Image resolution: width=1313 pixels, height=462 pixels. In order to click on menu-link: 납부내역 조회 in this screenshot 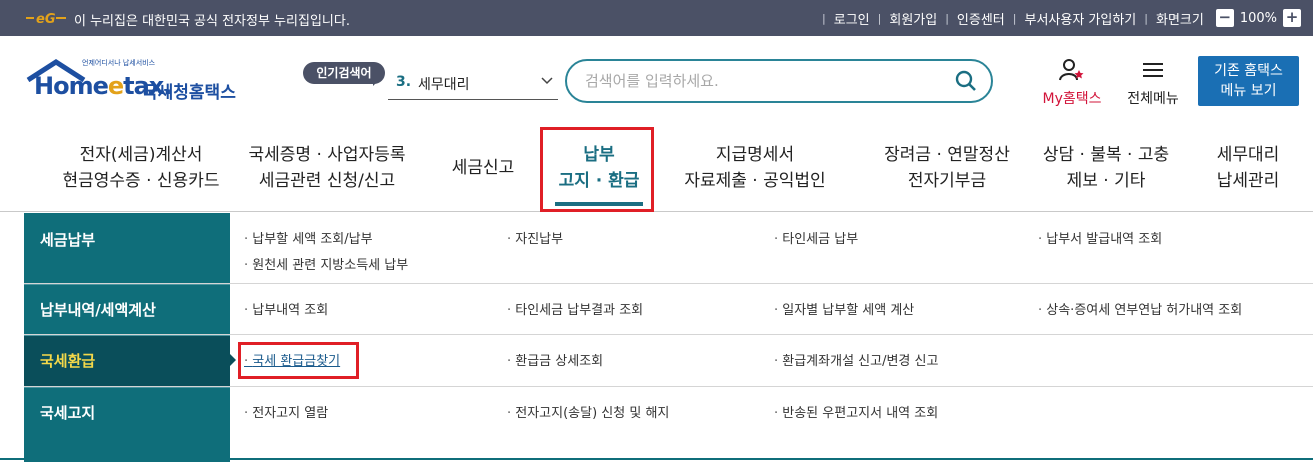, I will do `click(286, 308)`.